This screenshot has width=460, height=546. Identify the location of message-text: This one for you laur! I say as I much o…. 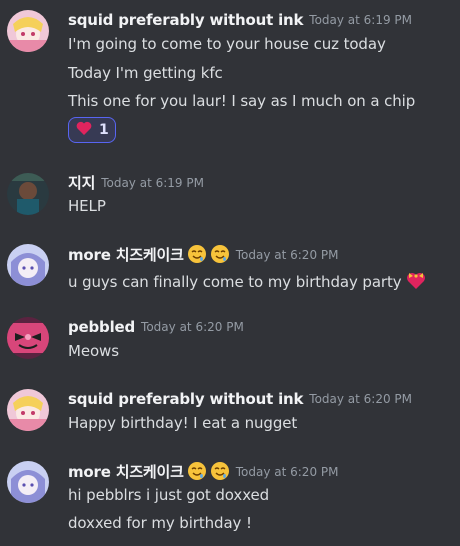
(242, 101).